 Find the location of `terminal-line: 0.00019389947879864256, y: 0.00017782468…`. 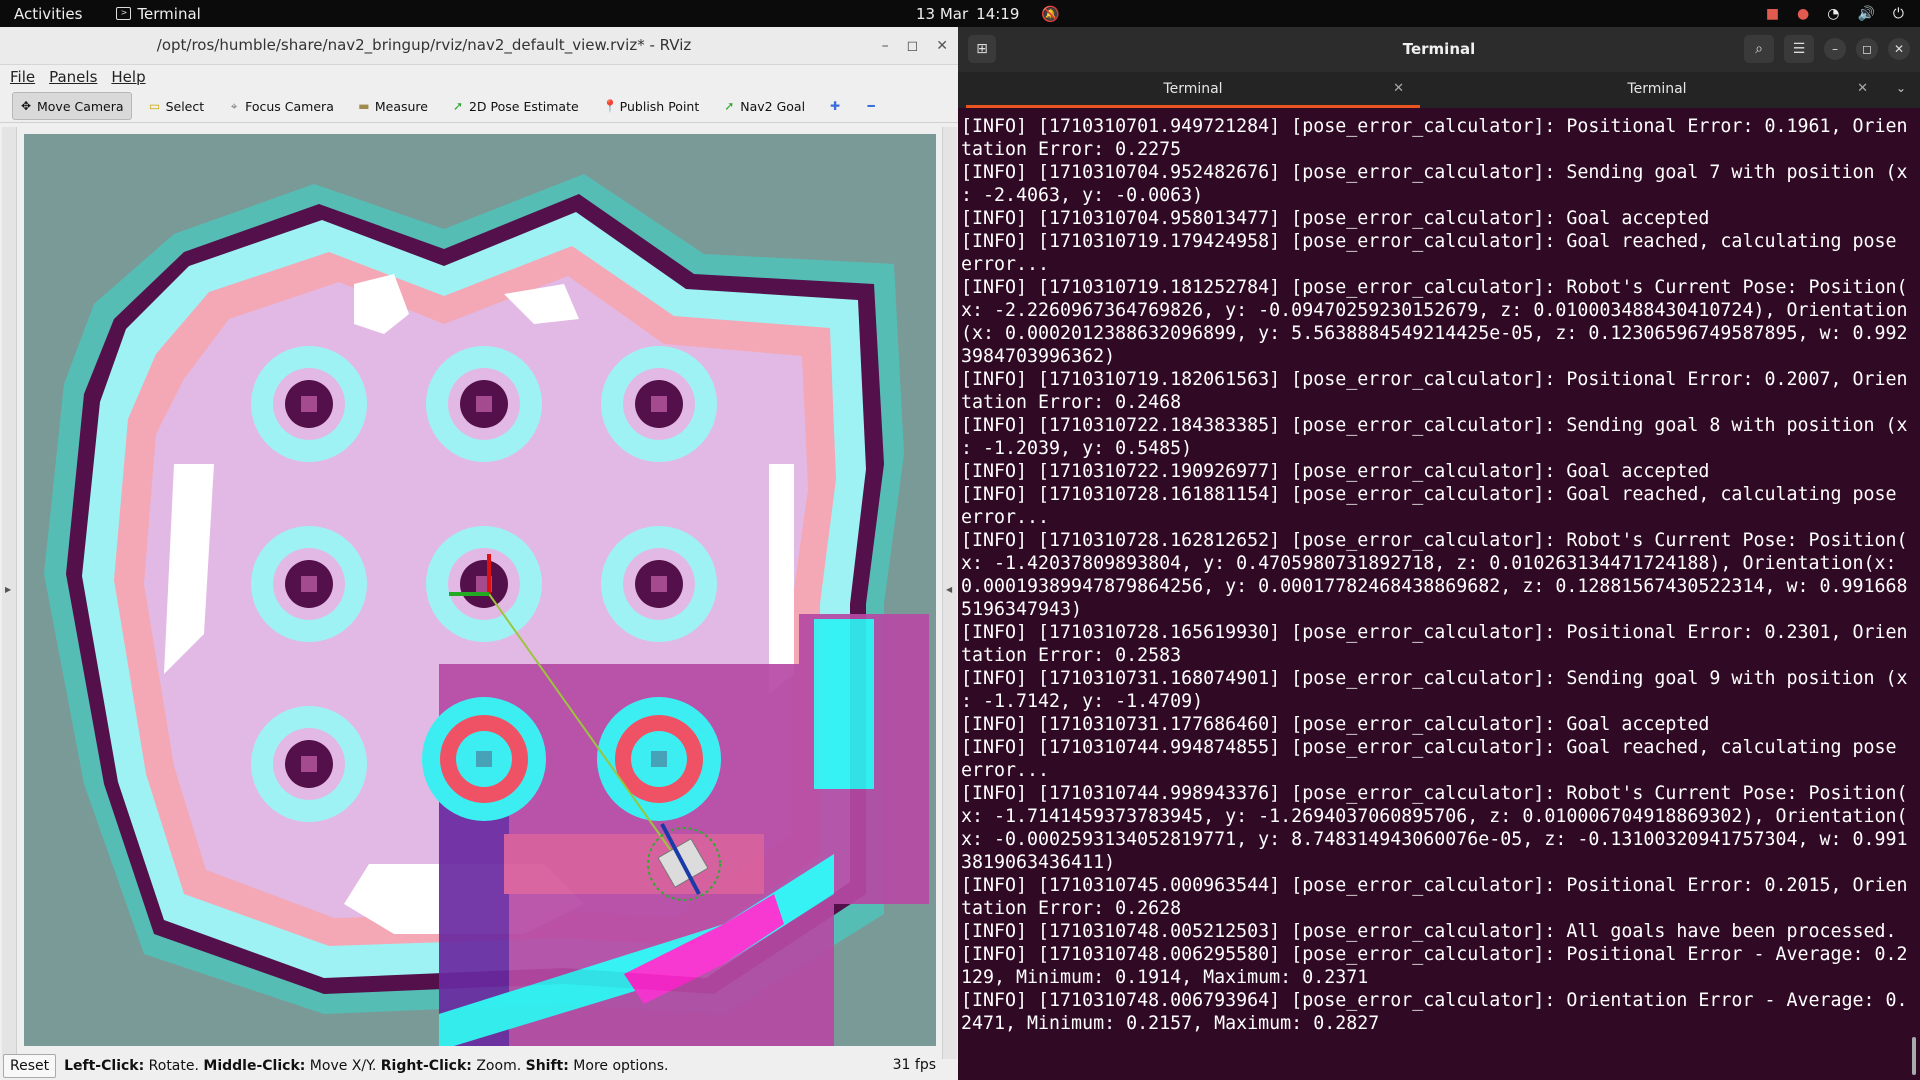

terminal-line: 0.00019389947879864256, y: 0.00017782468… is located at coordinates (1434, 586).